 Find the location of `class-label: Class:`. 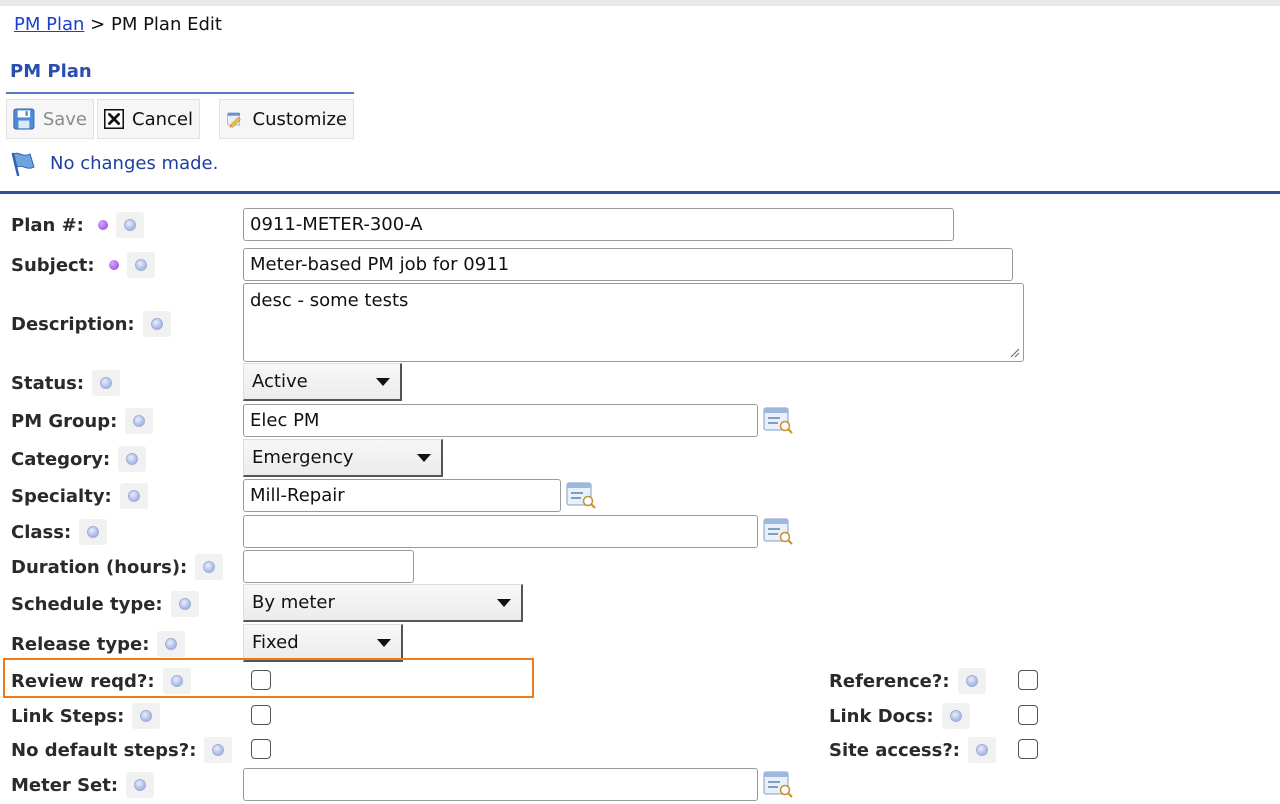

class-label: Class: is located at coordinates (41, 532).